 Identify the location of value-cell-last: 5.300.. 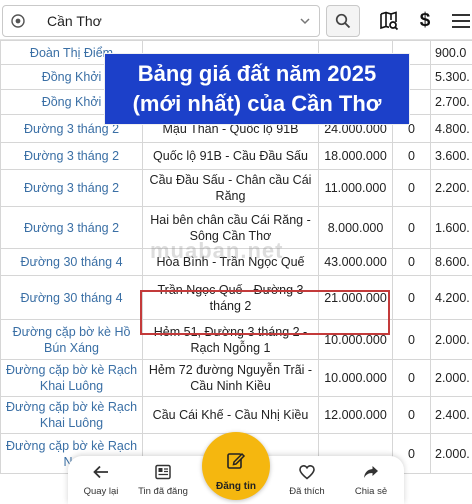
(451, 77).